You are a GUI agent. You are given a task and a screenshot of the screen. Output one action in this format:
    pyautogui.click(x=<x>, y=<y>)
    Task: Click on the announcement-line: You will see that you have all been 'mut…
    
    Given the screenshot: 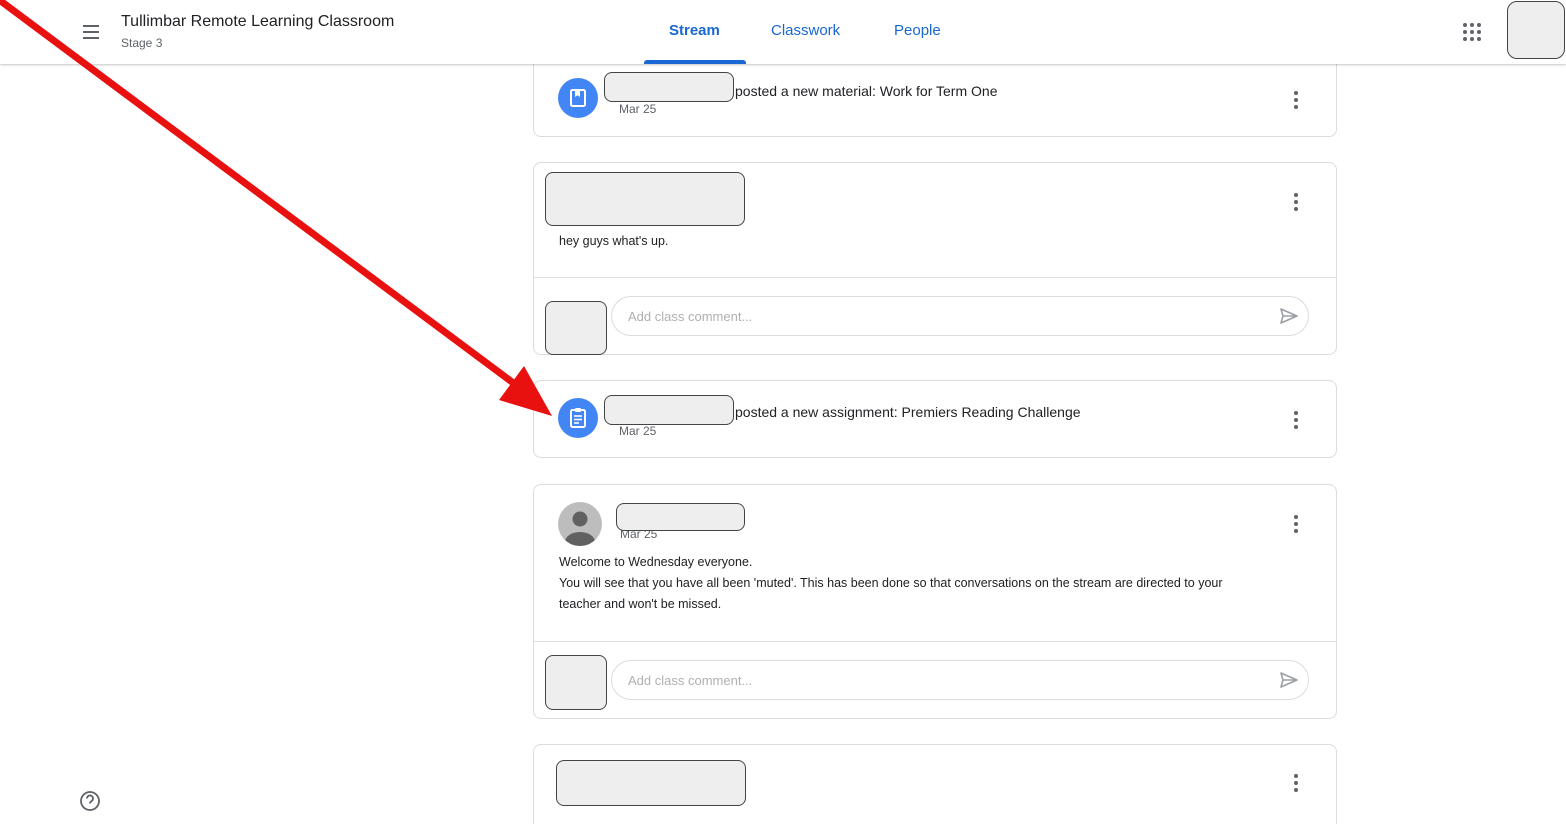 What is the action you would take?
    pyautogui.click(x=891, y=583)
    